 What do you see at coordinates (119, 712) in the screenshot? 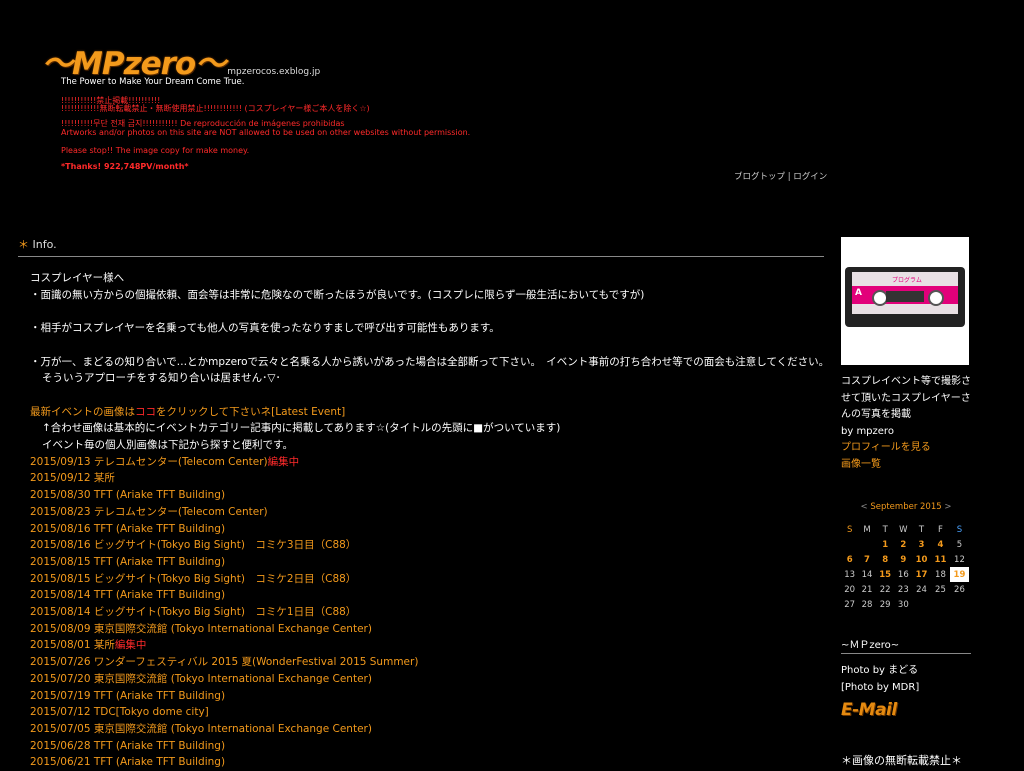
I see `event-title: 2015/07/12 TDC[Tokyo dome city]` at bounding box center [119, 712].